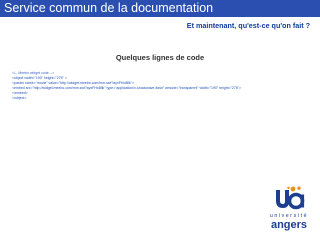  I want to click on logo-city-text: angers, so click(289, 225).